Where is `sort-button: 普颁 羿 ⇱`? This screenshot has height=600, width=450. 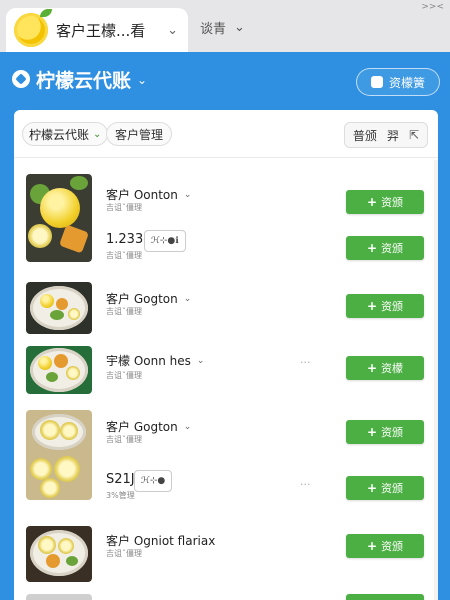 sort-button: 普颁 羿 ⇱ is located at coordinates (385, 135).